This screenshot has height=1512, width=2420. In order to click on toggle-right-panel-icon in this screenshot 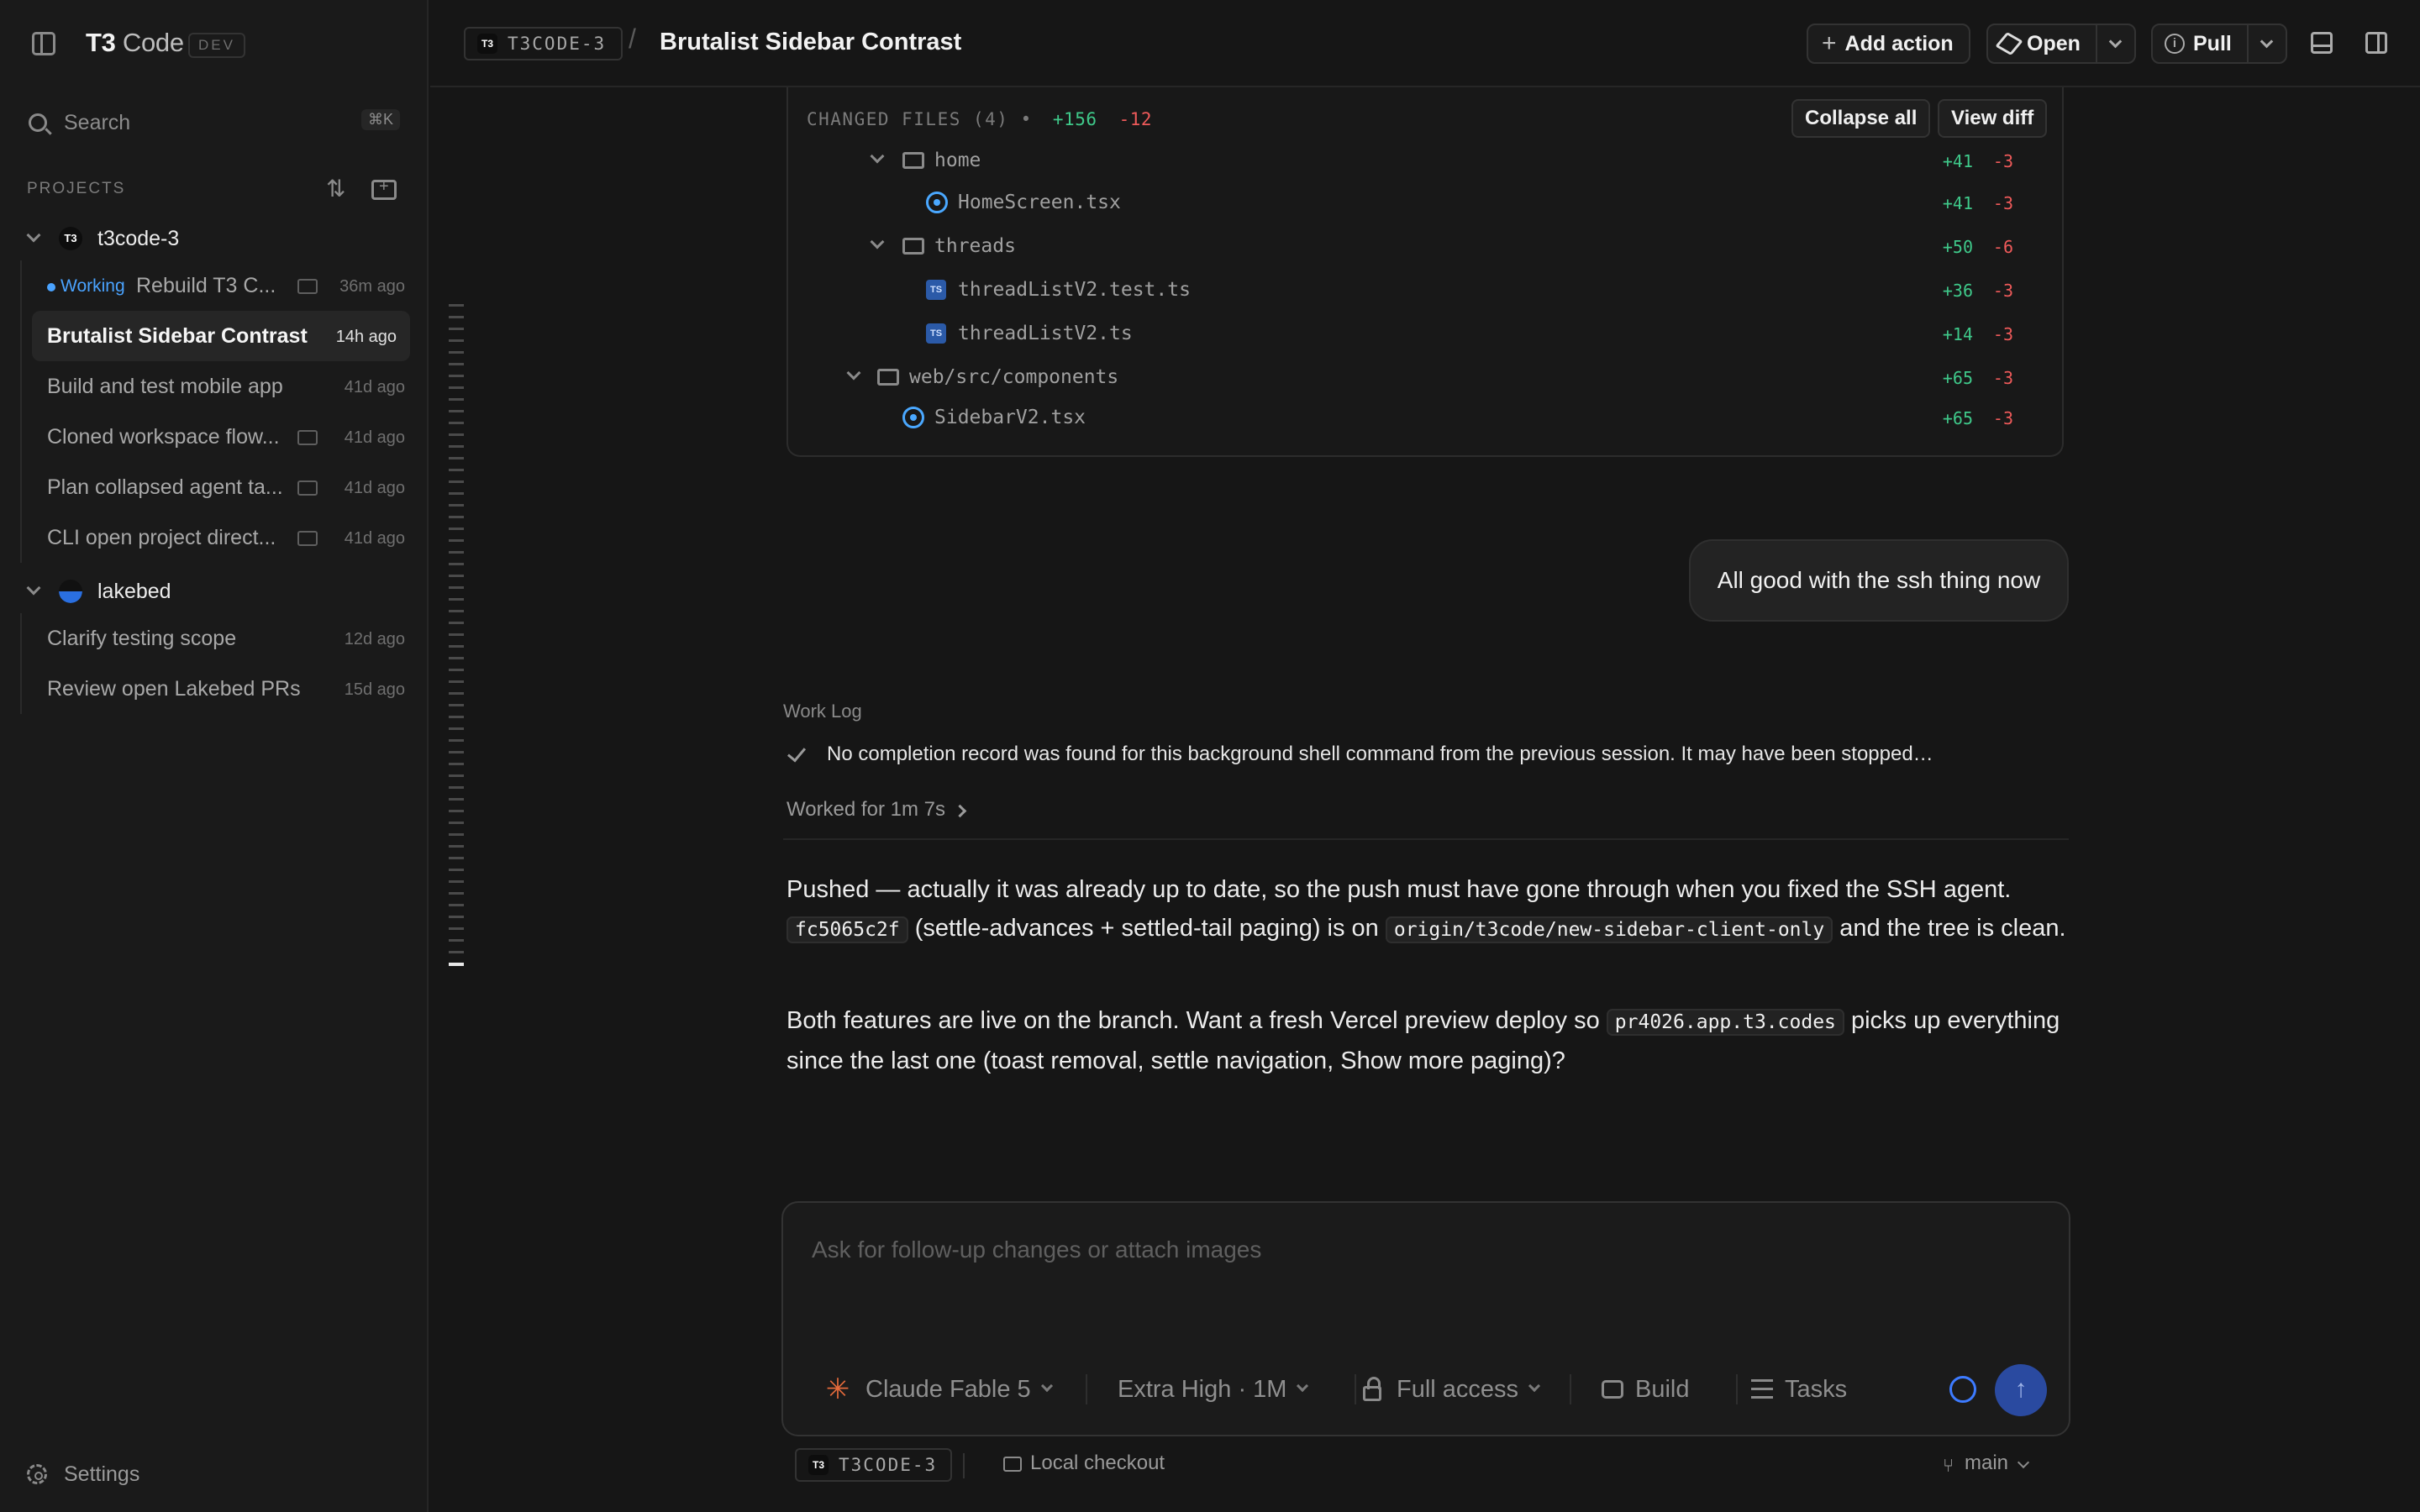, I will do `click(2376, 43)`.